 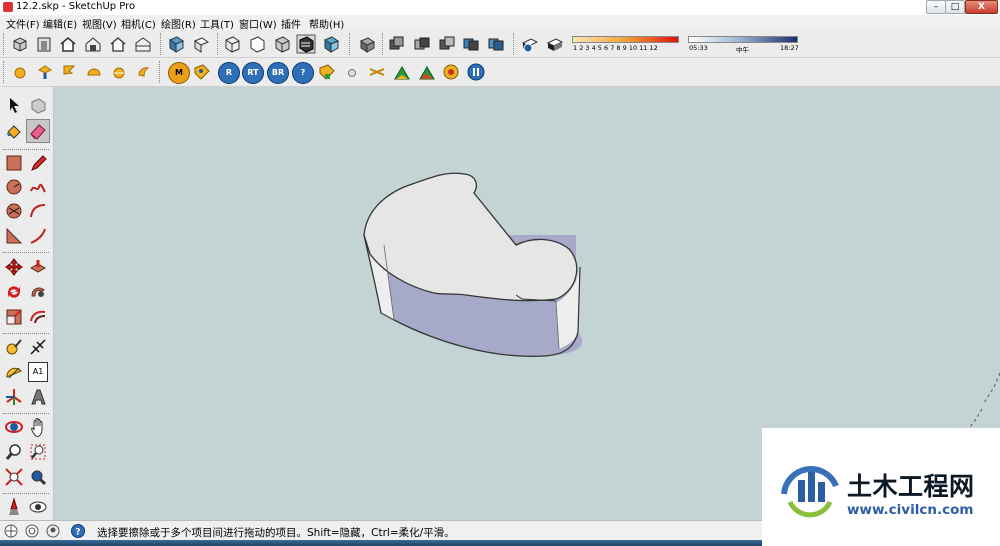 What do you see at coordinates (38, 397) in the screenshot?
I see `3d-text-icon` at bounding box center [38, 397].